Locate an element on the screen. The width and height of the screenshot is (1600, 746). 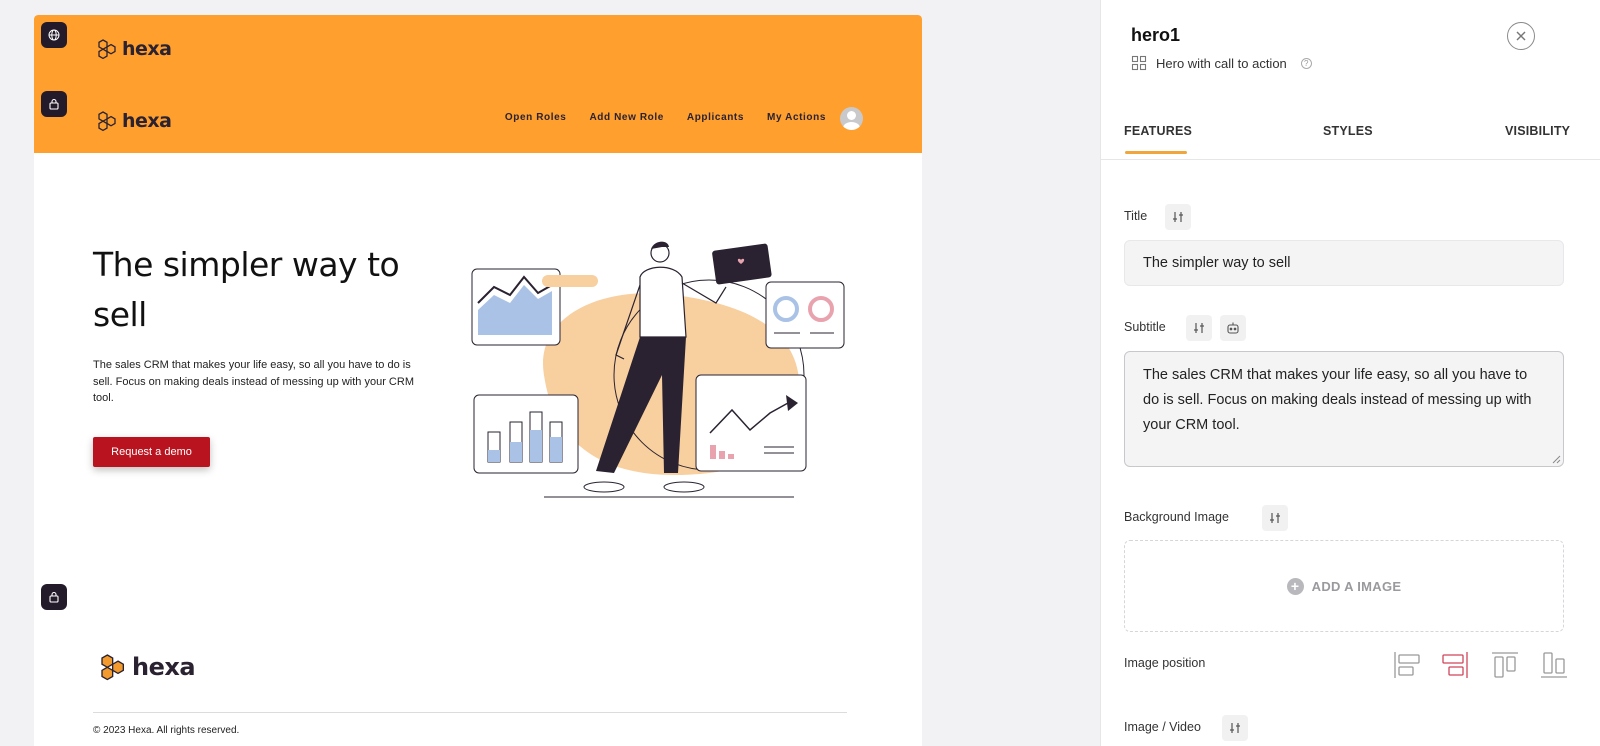
top-logo: hexa is located at coordinates (134, 49).